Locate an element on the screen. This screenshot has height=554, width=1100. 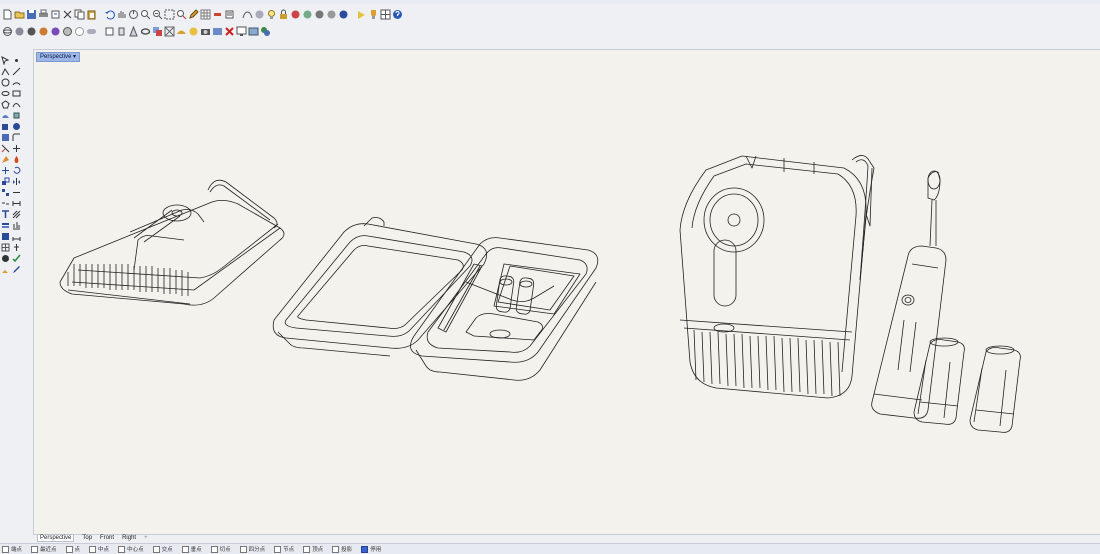
pen-sphere-icon is located at coordinates (55, 31).